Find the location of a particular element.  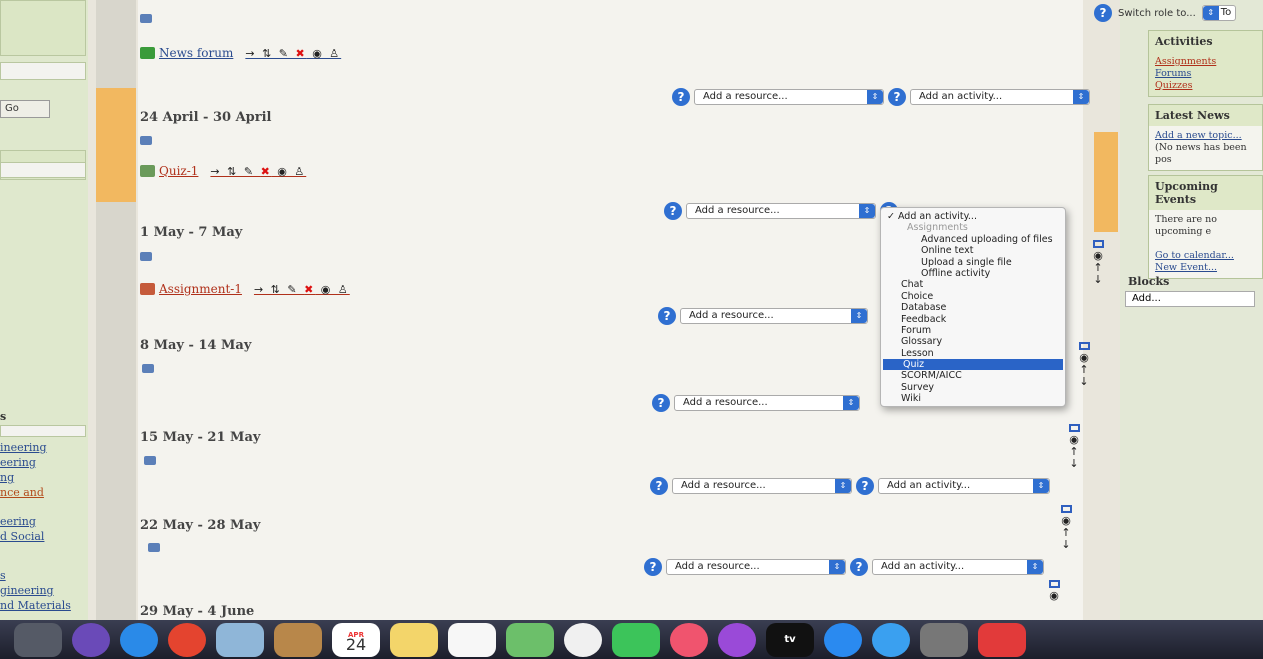

assignments-link: Assignments is located at coordinates (1205, 62).